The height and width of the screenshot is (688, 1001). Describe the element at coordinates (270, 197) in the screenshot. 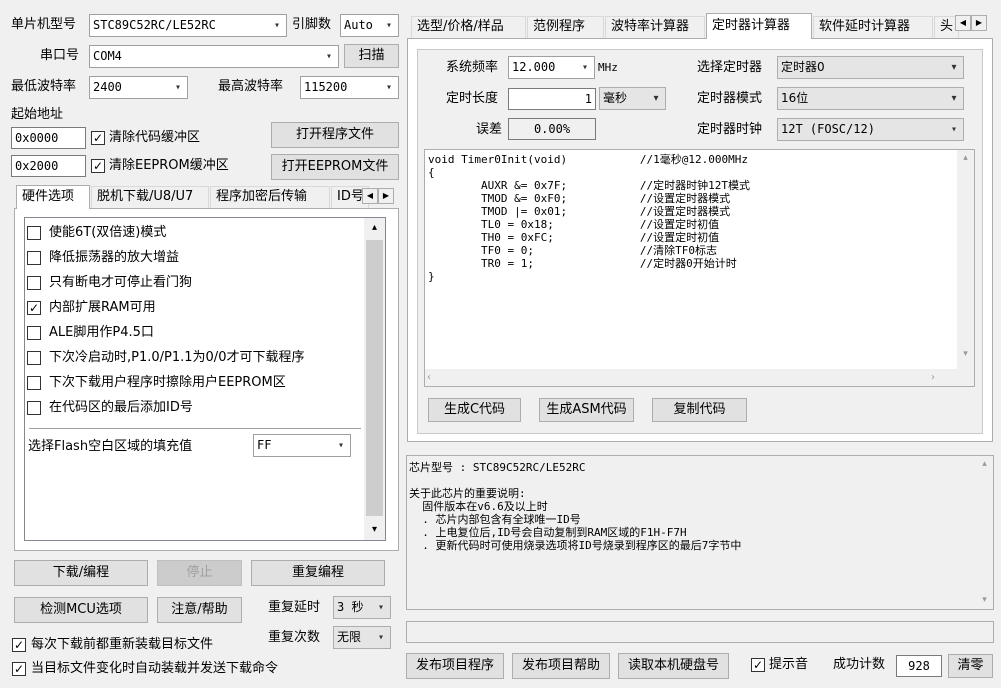

I see `tab-encrypt: 程序加密后传输` at that location.